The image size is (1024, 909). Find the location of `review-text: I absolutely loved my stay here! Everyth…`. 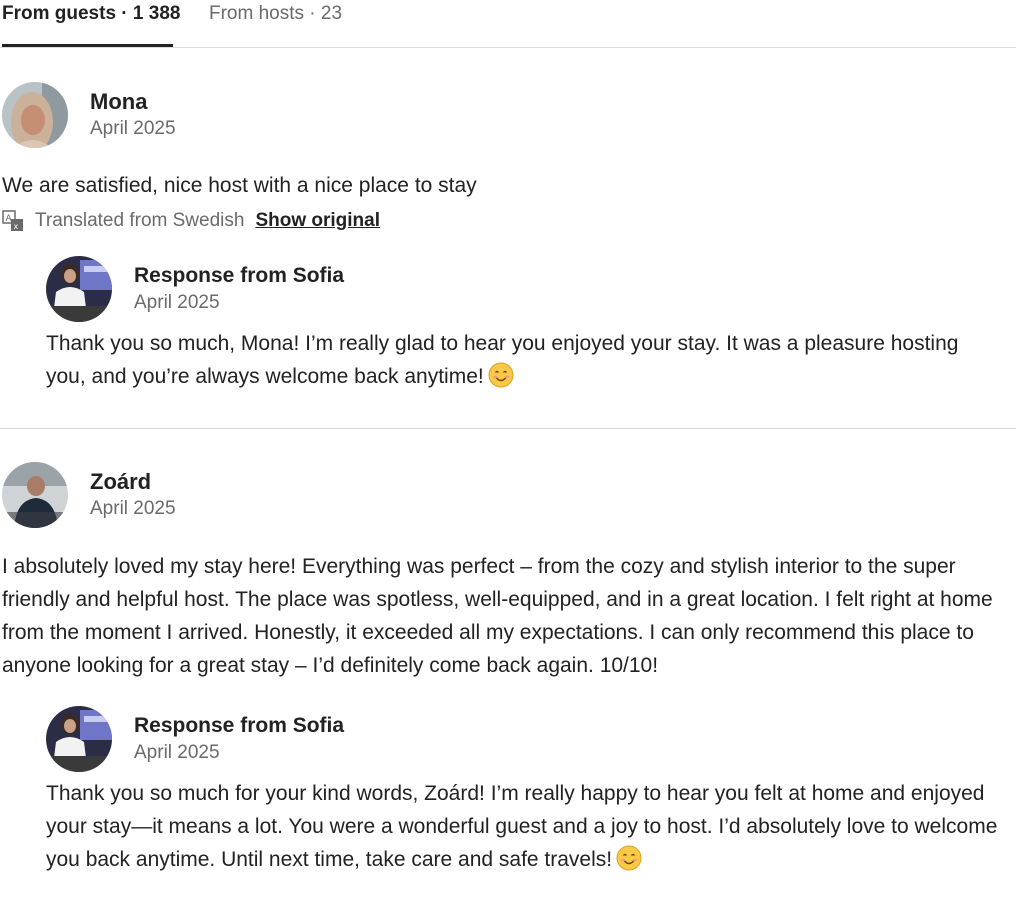

review-text: I absolutely loved my stay here! Everyth… is located at coordinates (497, 616).